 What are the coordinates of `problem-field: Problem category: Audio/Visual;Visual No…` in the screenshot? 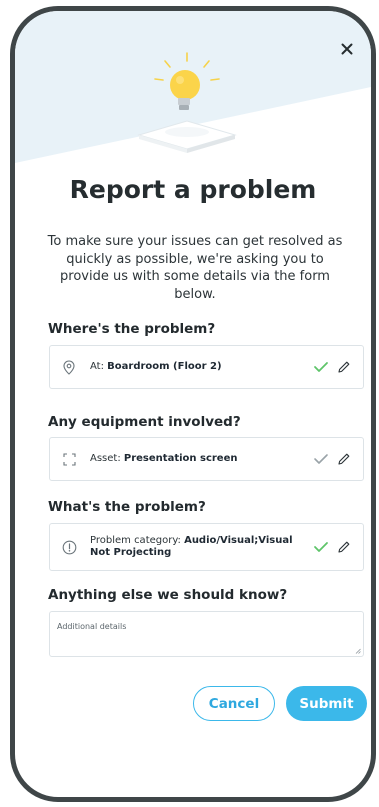 It's located at (206, 547).